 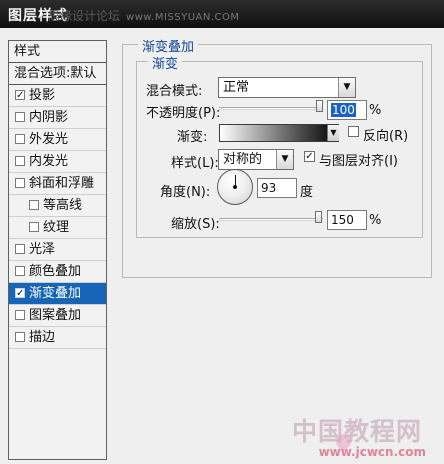 I want to click on outer-glow-checkbox, so click(x=20, y=139).